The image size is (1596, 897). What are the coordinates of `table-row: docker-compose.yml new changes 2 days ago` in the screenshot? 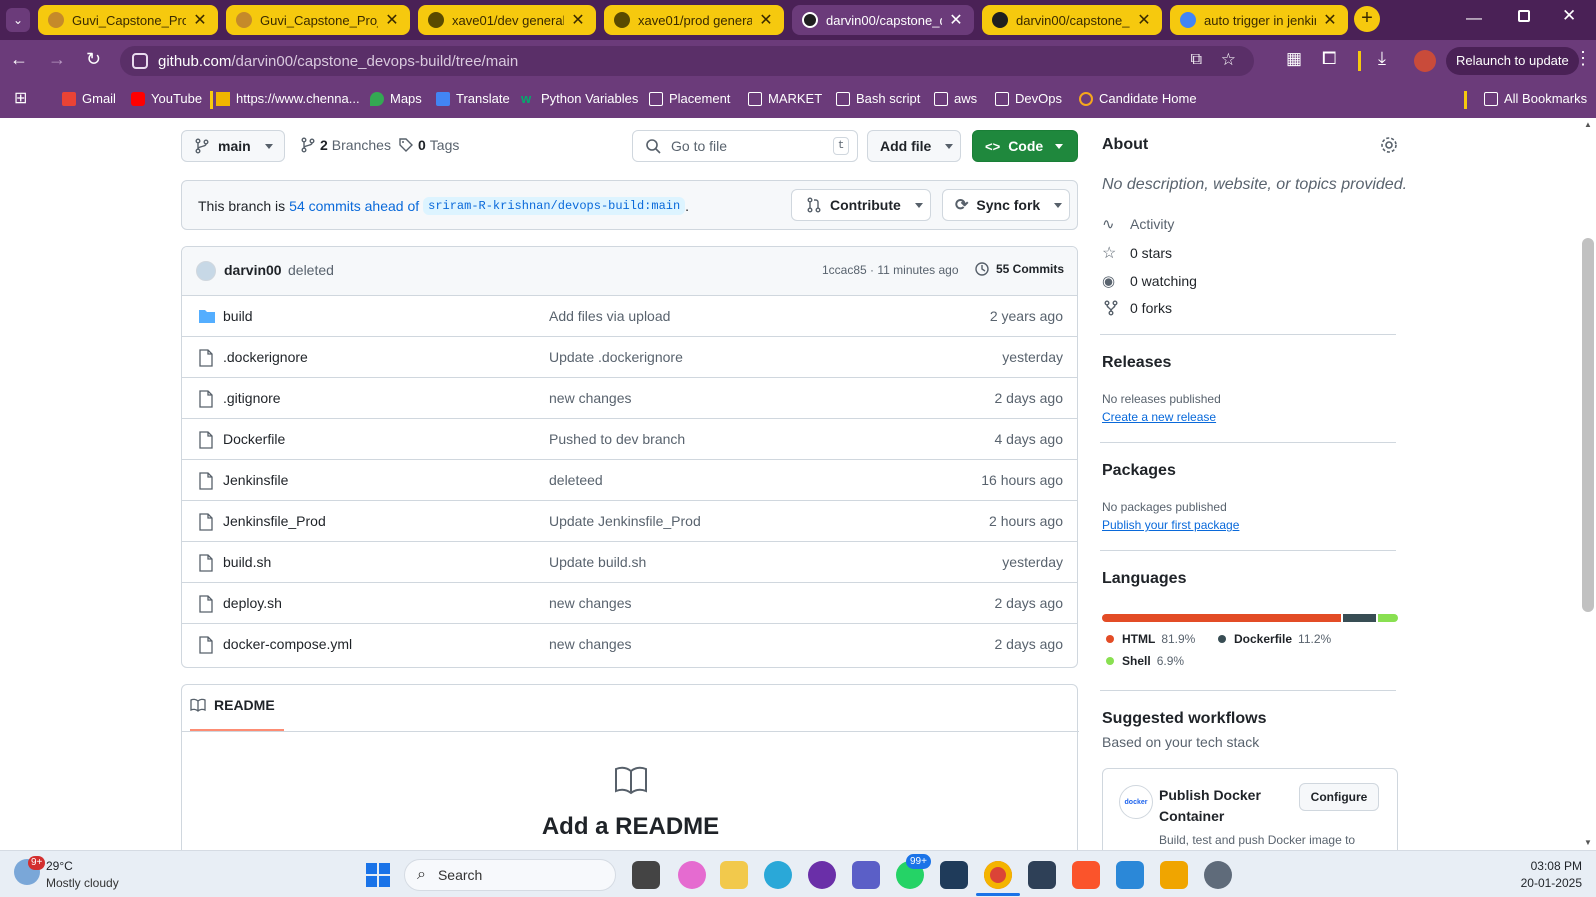 It's located at (629, 644).